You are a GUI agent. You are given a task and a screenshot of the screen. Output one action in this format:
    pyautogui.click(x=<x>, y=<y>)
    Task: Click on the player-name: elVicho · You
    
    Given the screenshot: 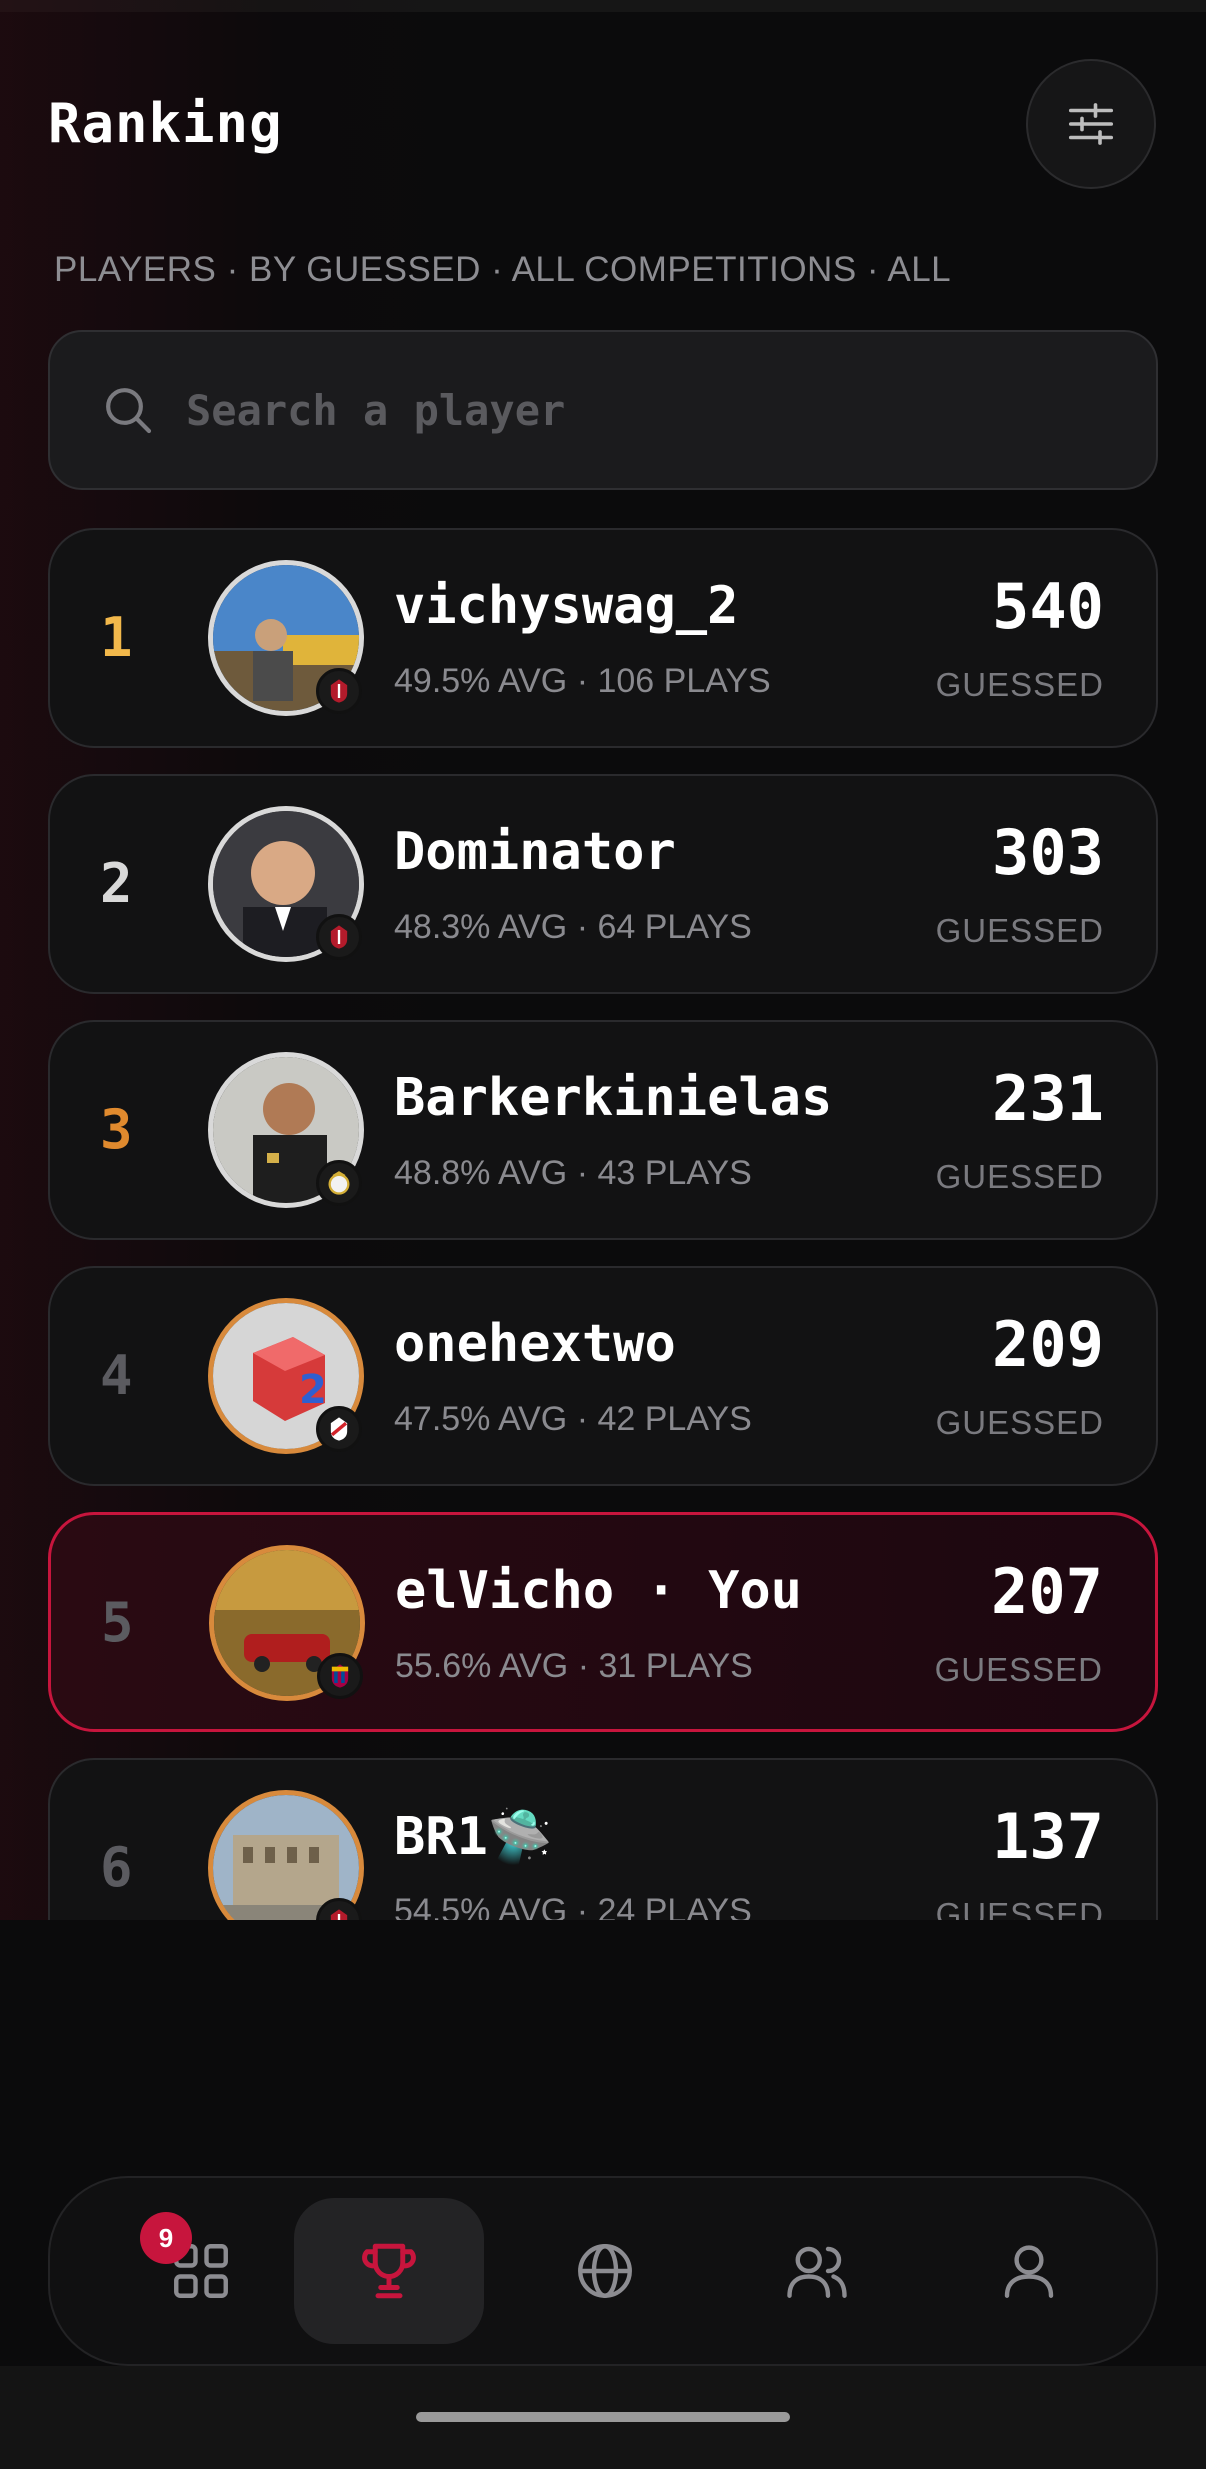 What is the action you would take?
    pyautogui.click(x=598, y=1591)
    